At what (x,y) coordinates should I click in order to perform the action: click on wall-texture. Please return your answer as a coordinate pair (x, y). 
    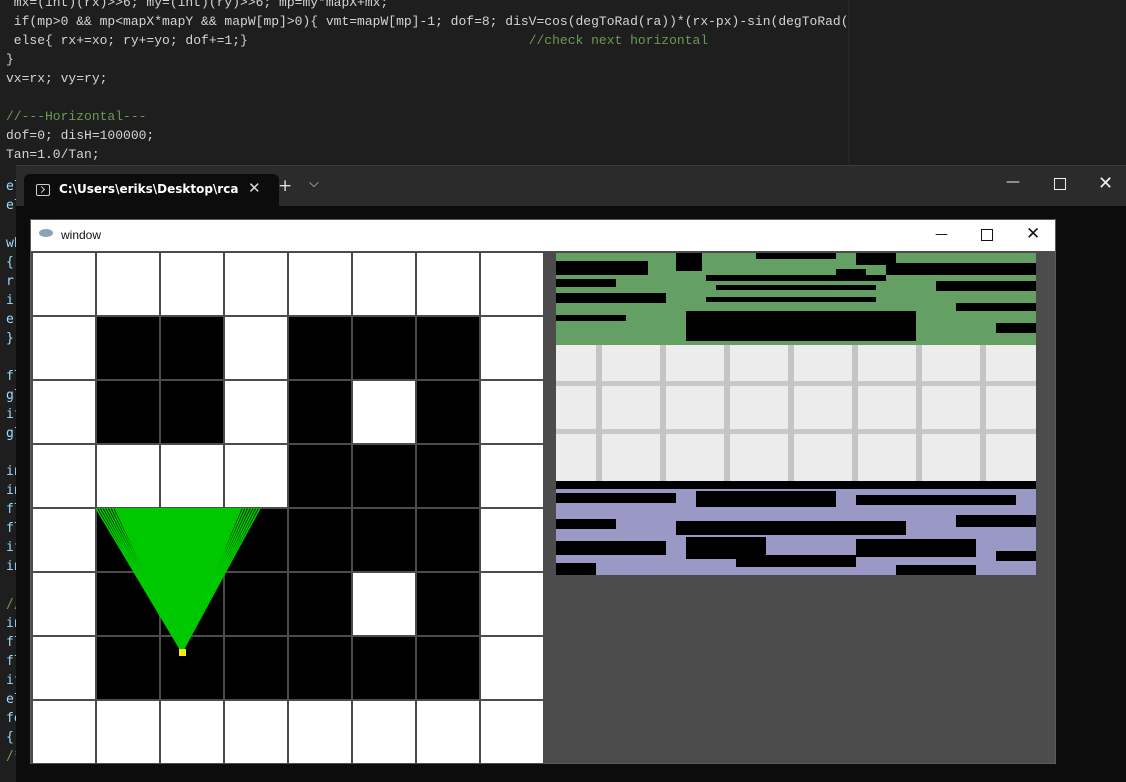
    Looking at the image, I should click on (796, 413).